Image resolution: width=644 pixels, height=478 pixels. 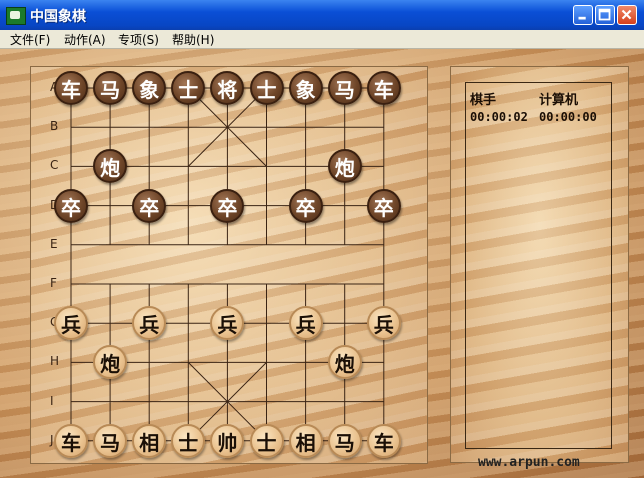 I want to click on row-label: J, so click(x=52, y=439).